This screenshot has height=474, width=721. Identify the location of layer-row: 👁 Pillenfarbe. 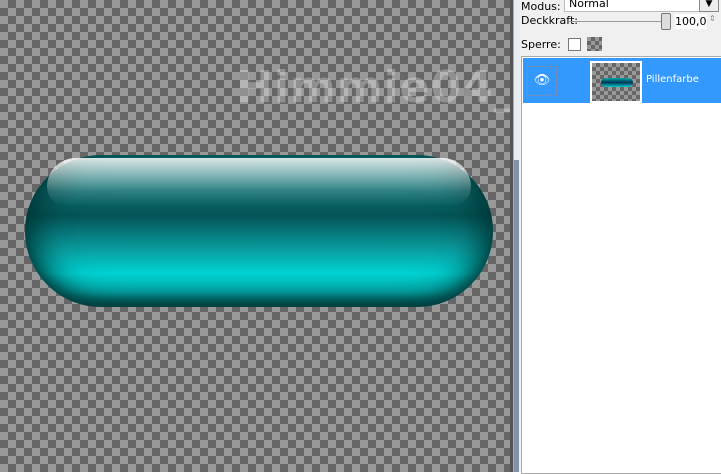
(622, 80).